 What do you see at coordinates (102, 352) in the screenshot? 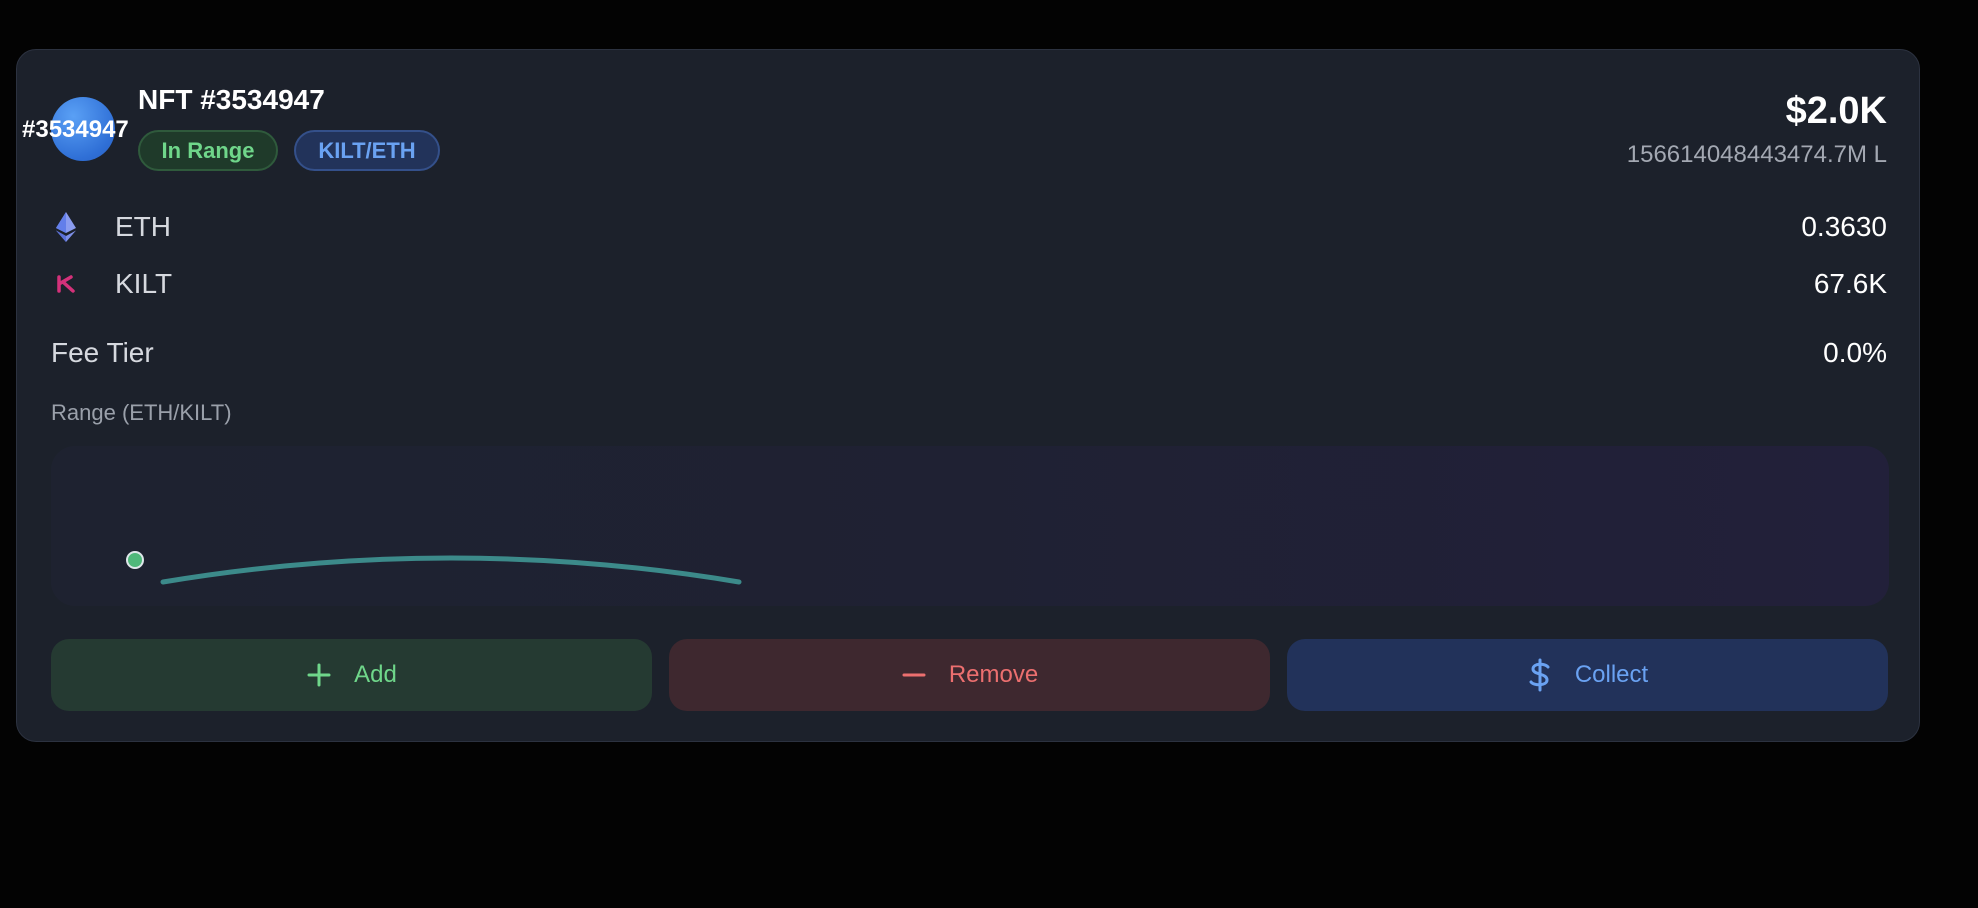
I see `fee-tier-label: Fee Tier` at bounding box center [102, 352].